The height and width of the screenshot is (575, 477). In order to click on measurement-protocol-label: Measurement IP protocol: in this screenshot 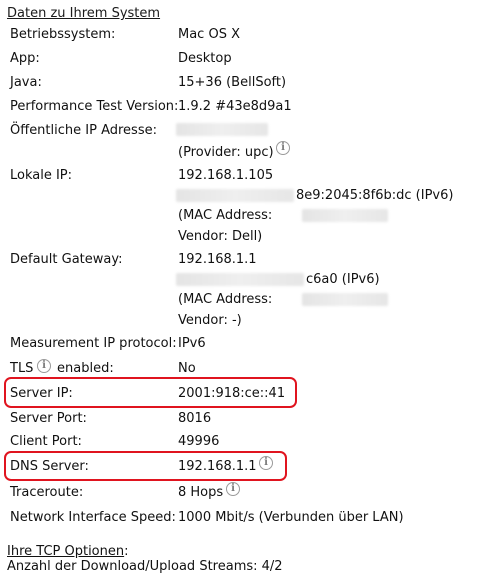, I will do `click(93, 343)`.